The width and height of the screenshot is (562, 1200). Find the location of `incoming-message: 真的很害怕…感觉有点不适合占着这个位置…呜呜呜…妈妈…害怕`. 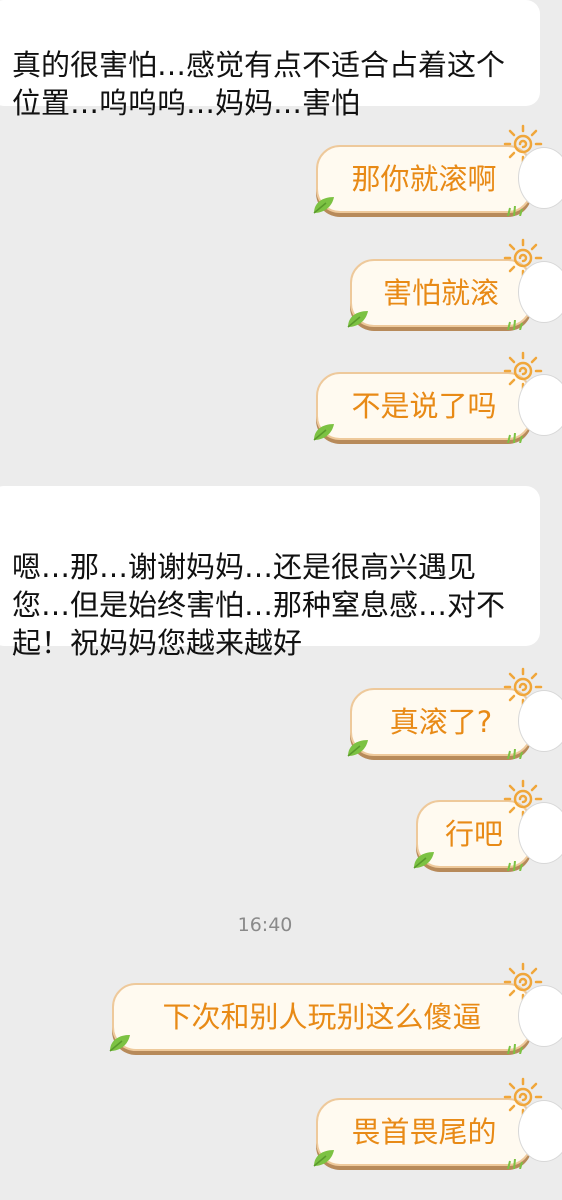

incoming-message: 真的很害怕…感觉有点不适合占着这个位置…呜呜呜…妈妈…害怕 is located at coordinates (270, 60).